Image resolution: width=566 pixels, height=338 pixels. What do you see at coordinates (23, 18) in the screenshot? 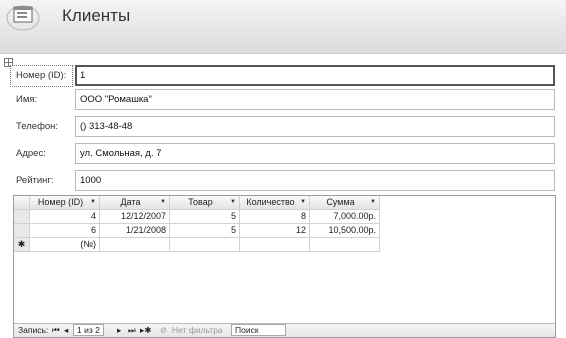
I see `form-icon` at bounding box center [23, 18].